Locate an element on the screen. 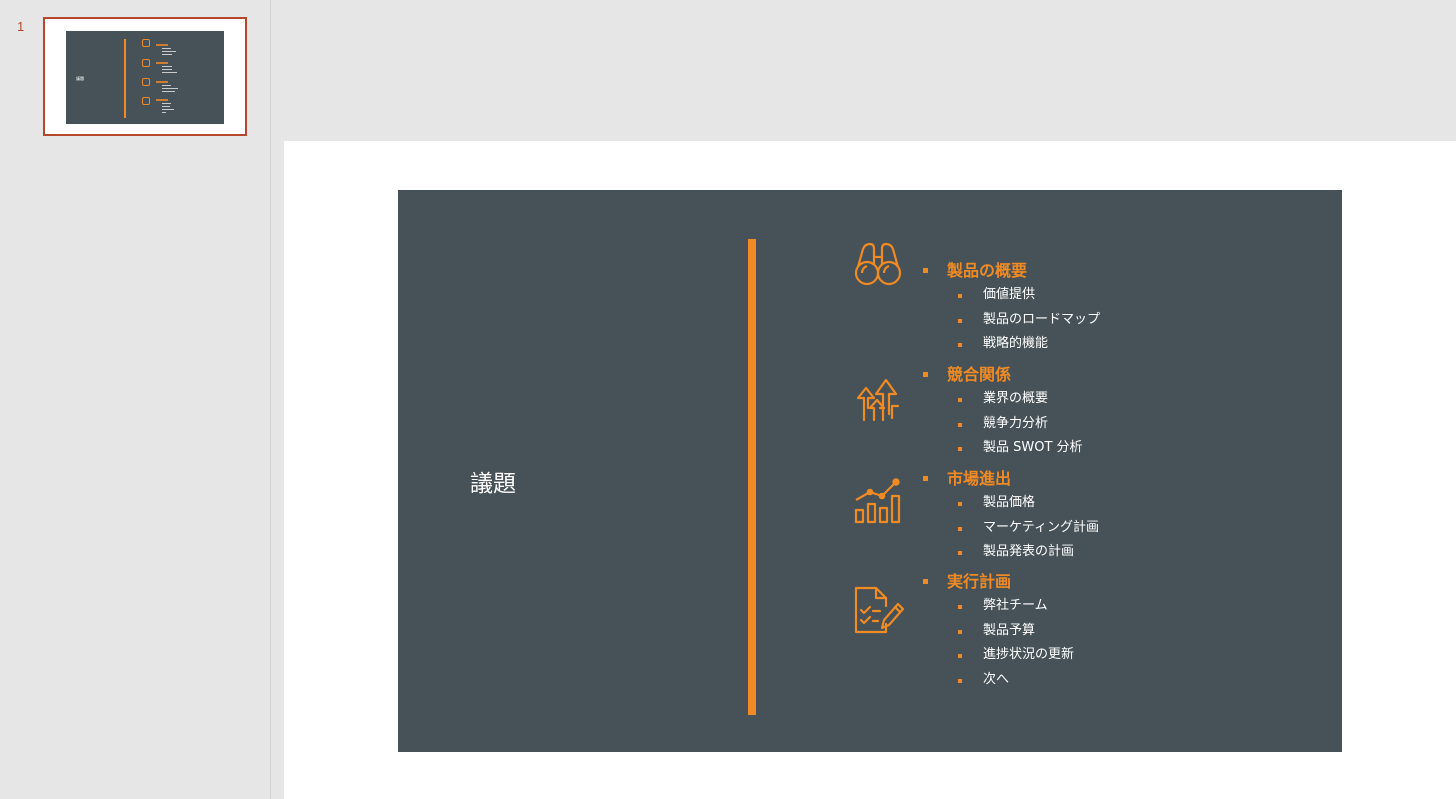 The width and height of the screenshot is (1456, 799). divider-bar is located at coordinates (752, 477).